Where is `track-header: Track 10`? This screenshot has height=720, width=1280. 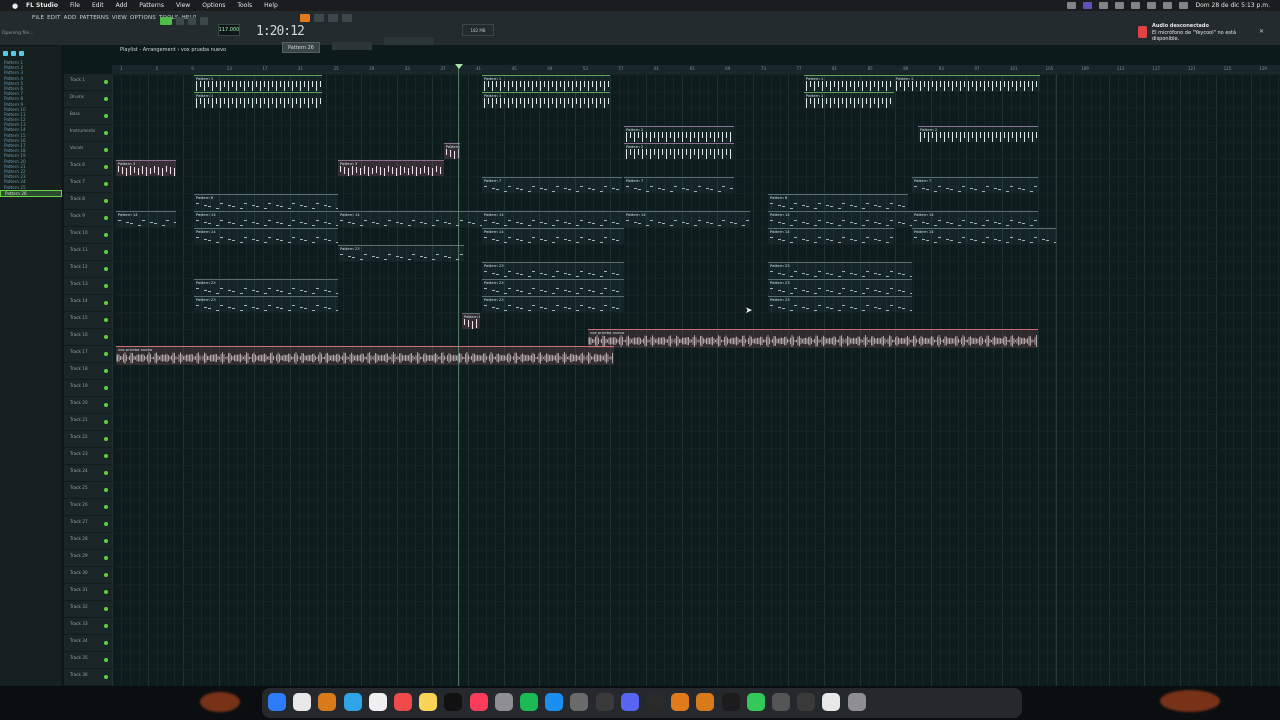
track-header: Track 10 is located at coordinates (88, 235).